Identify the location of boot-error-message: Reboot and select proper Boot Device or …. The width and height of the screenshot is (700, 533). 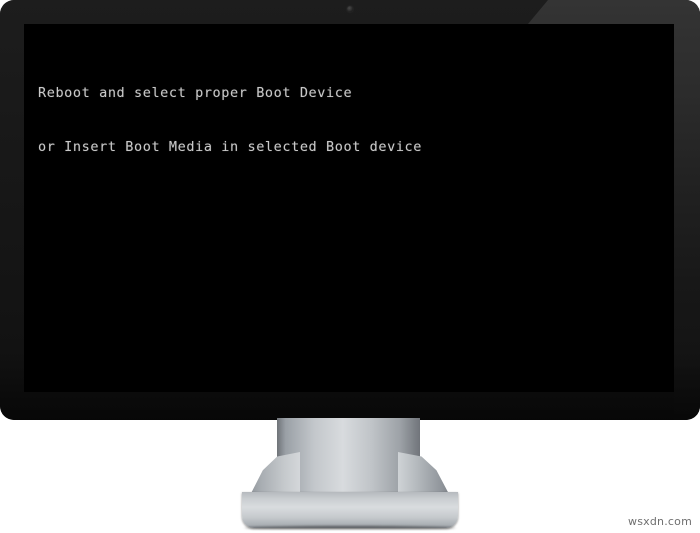
(230, 120).